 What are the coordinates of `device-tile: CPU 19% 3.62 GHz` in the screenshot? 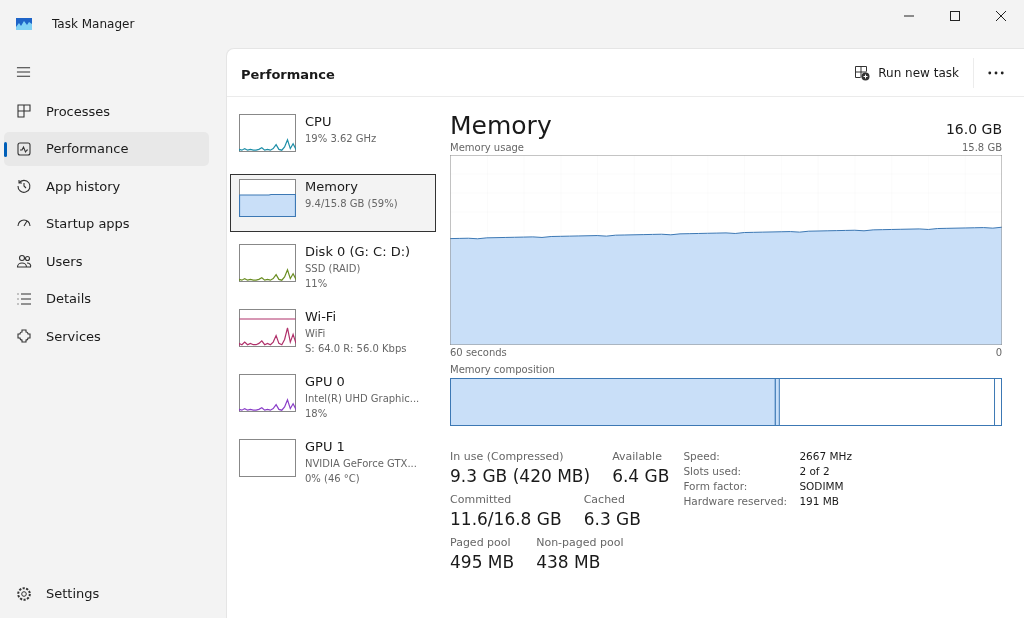 It's located at (333, 138).